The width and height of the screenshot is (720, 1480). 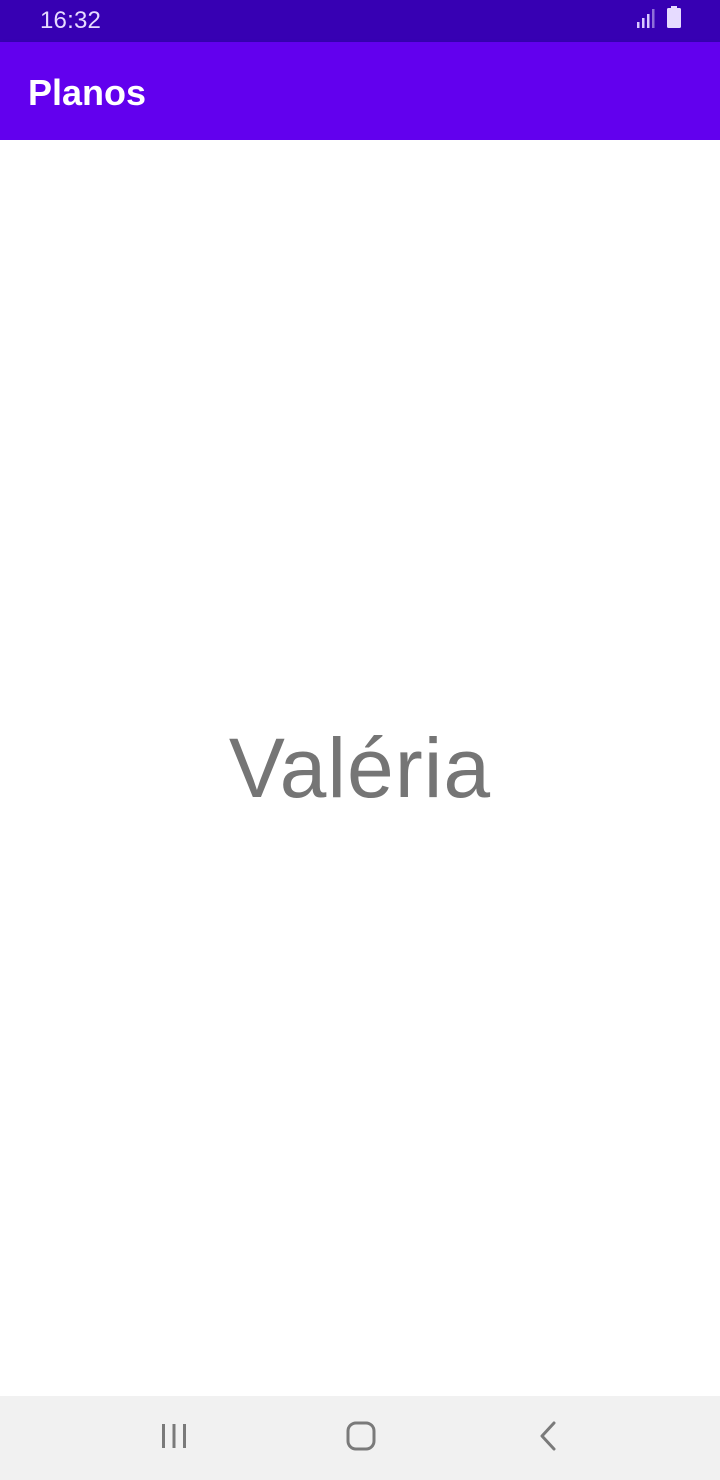 I want to click on status-bar: 16:32, so click(x=360, y=21).